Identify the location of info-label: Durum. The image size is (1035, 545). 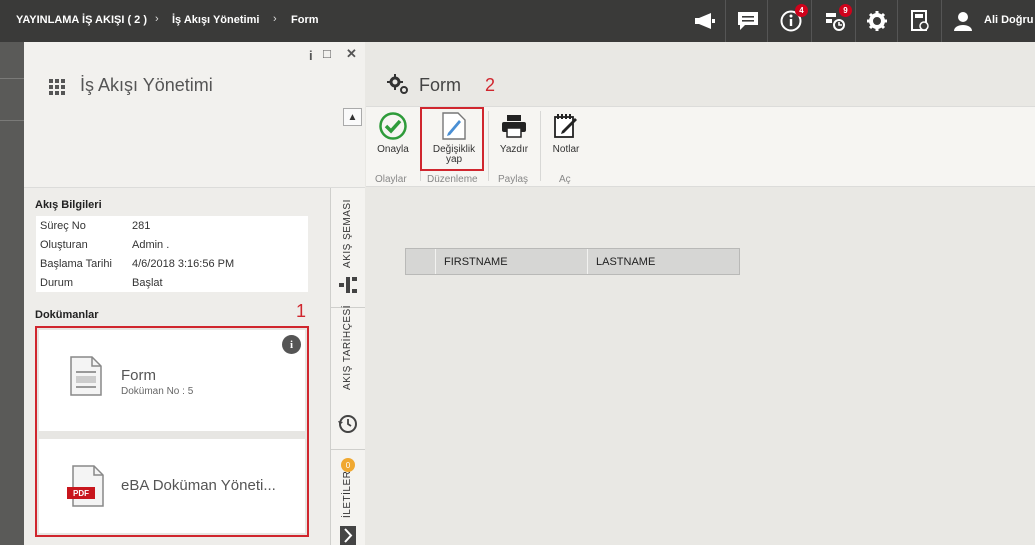
(57, 282).